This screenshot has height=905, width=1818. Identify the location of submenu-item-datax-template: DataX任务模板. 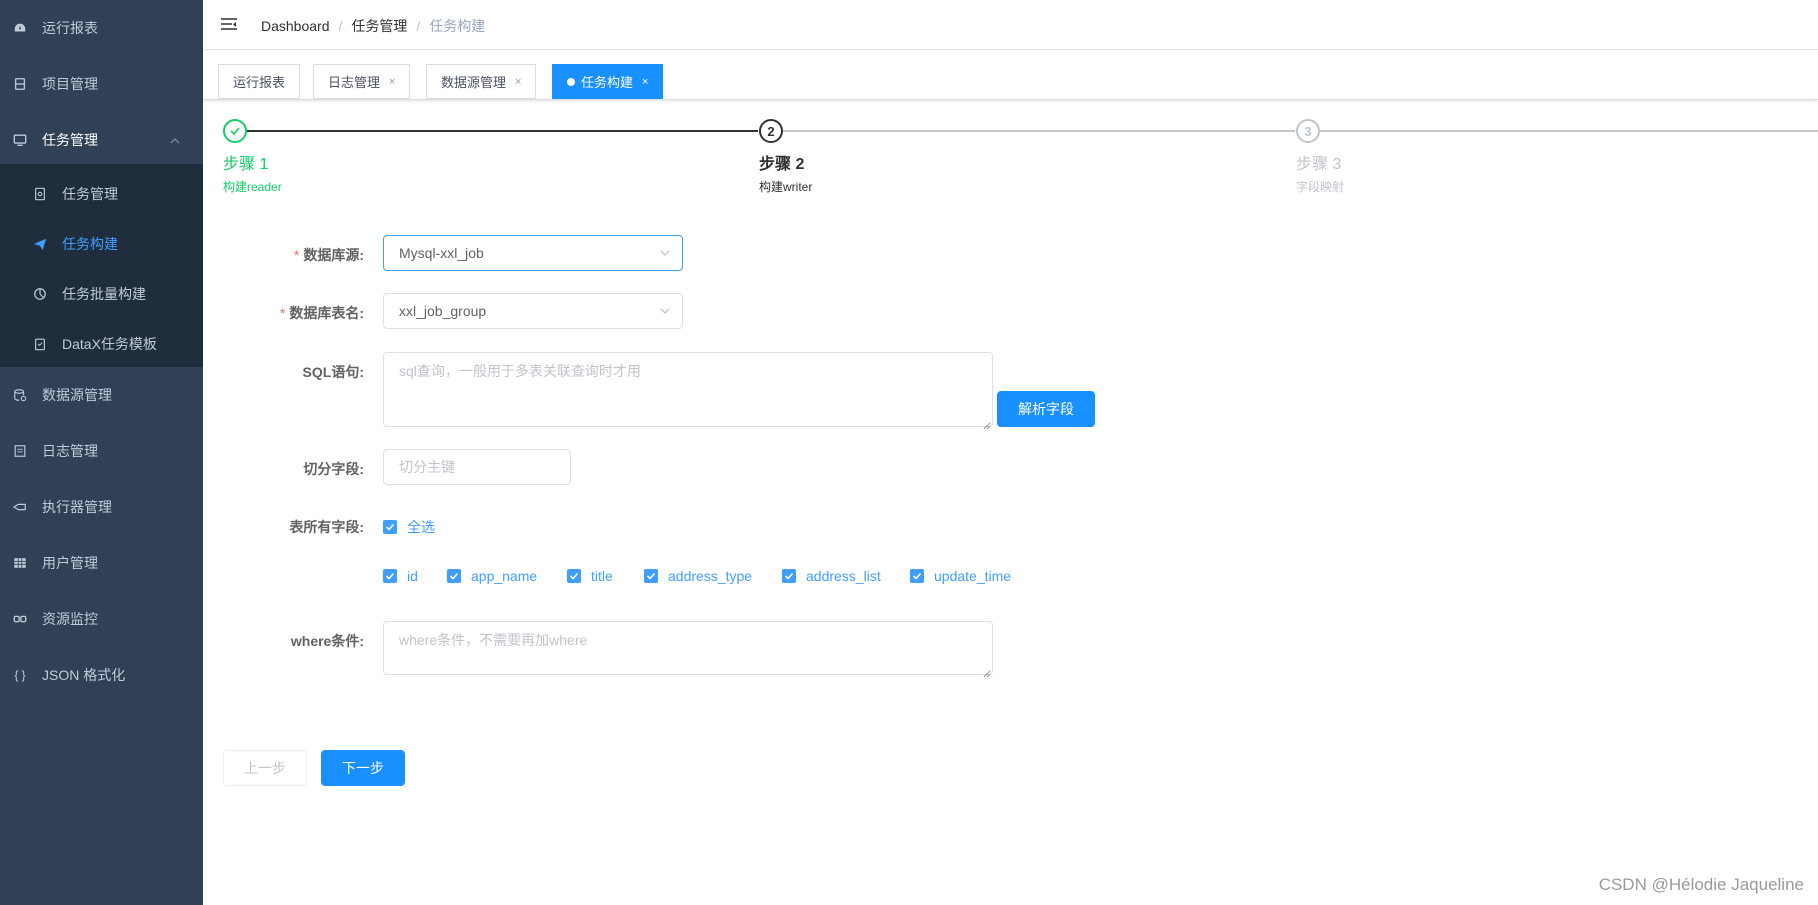
(101, 344).